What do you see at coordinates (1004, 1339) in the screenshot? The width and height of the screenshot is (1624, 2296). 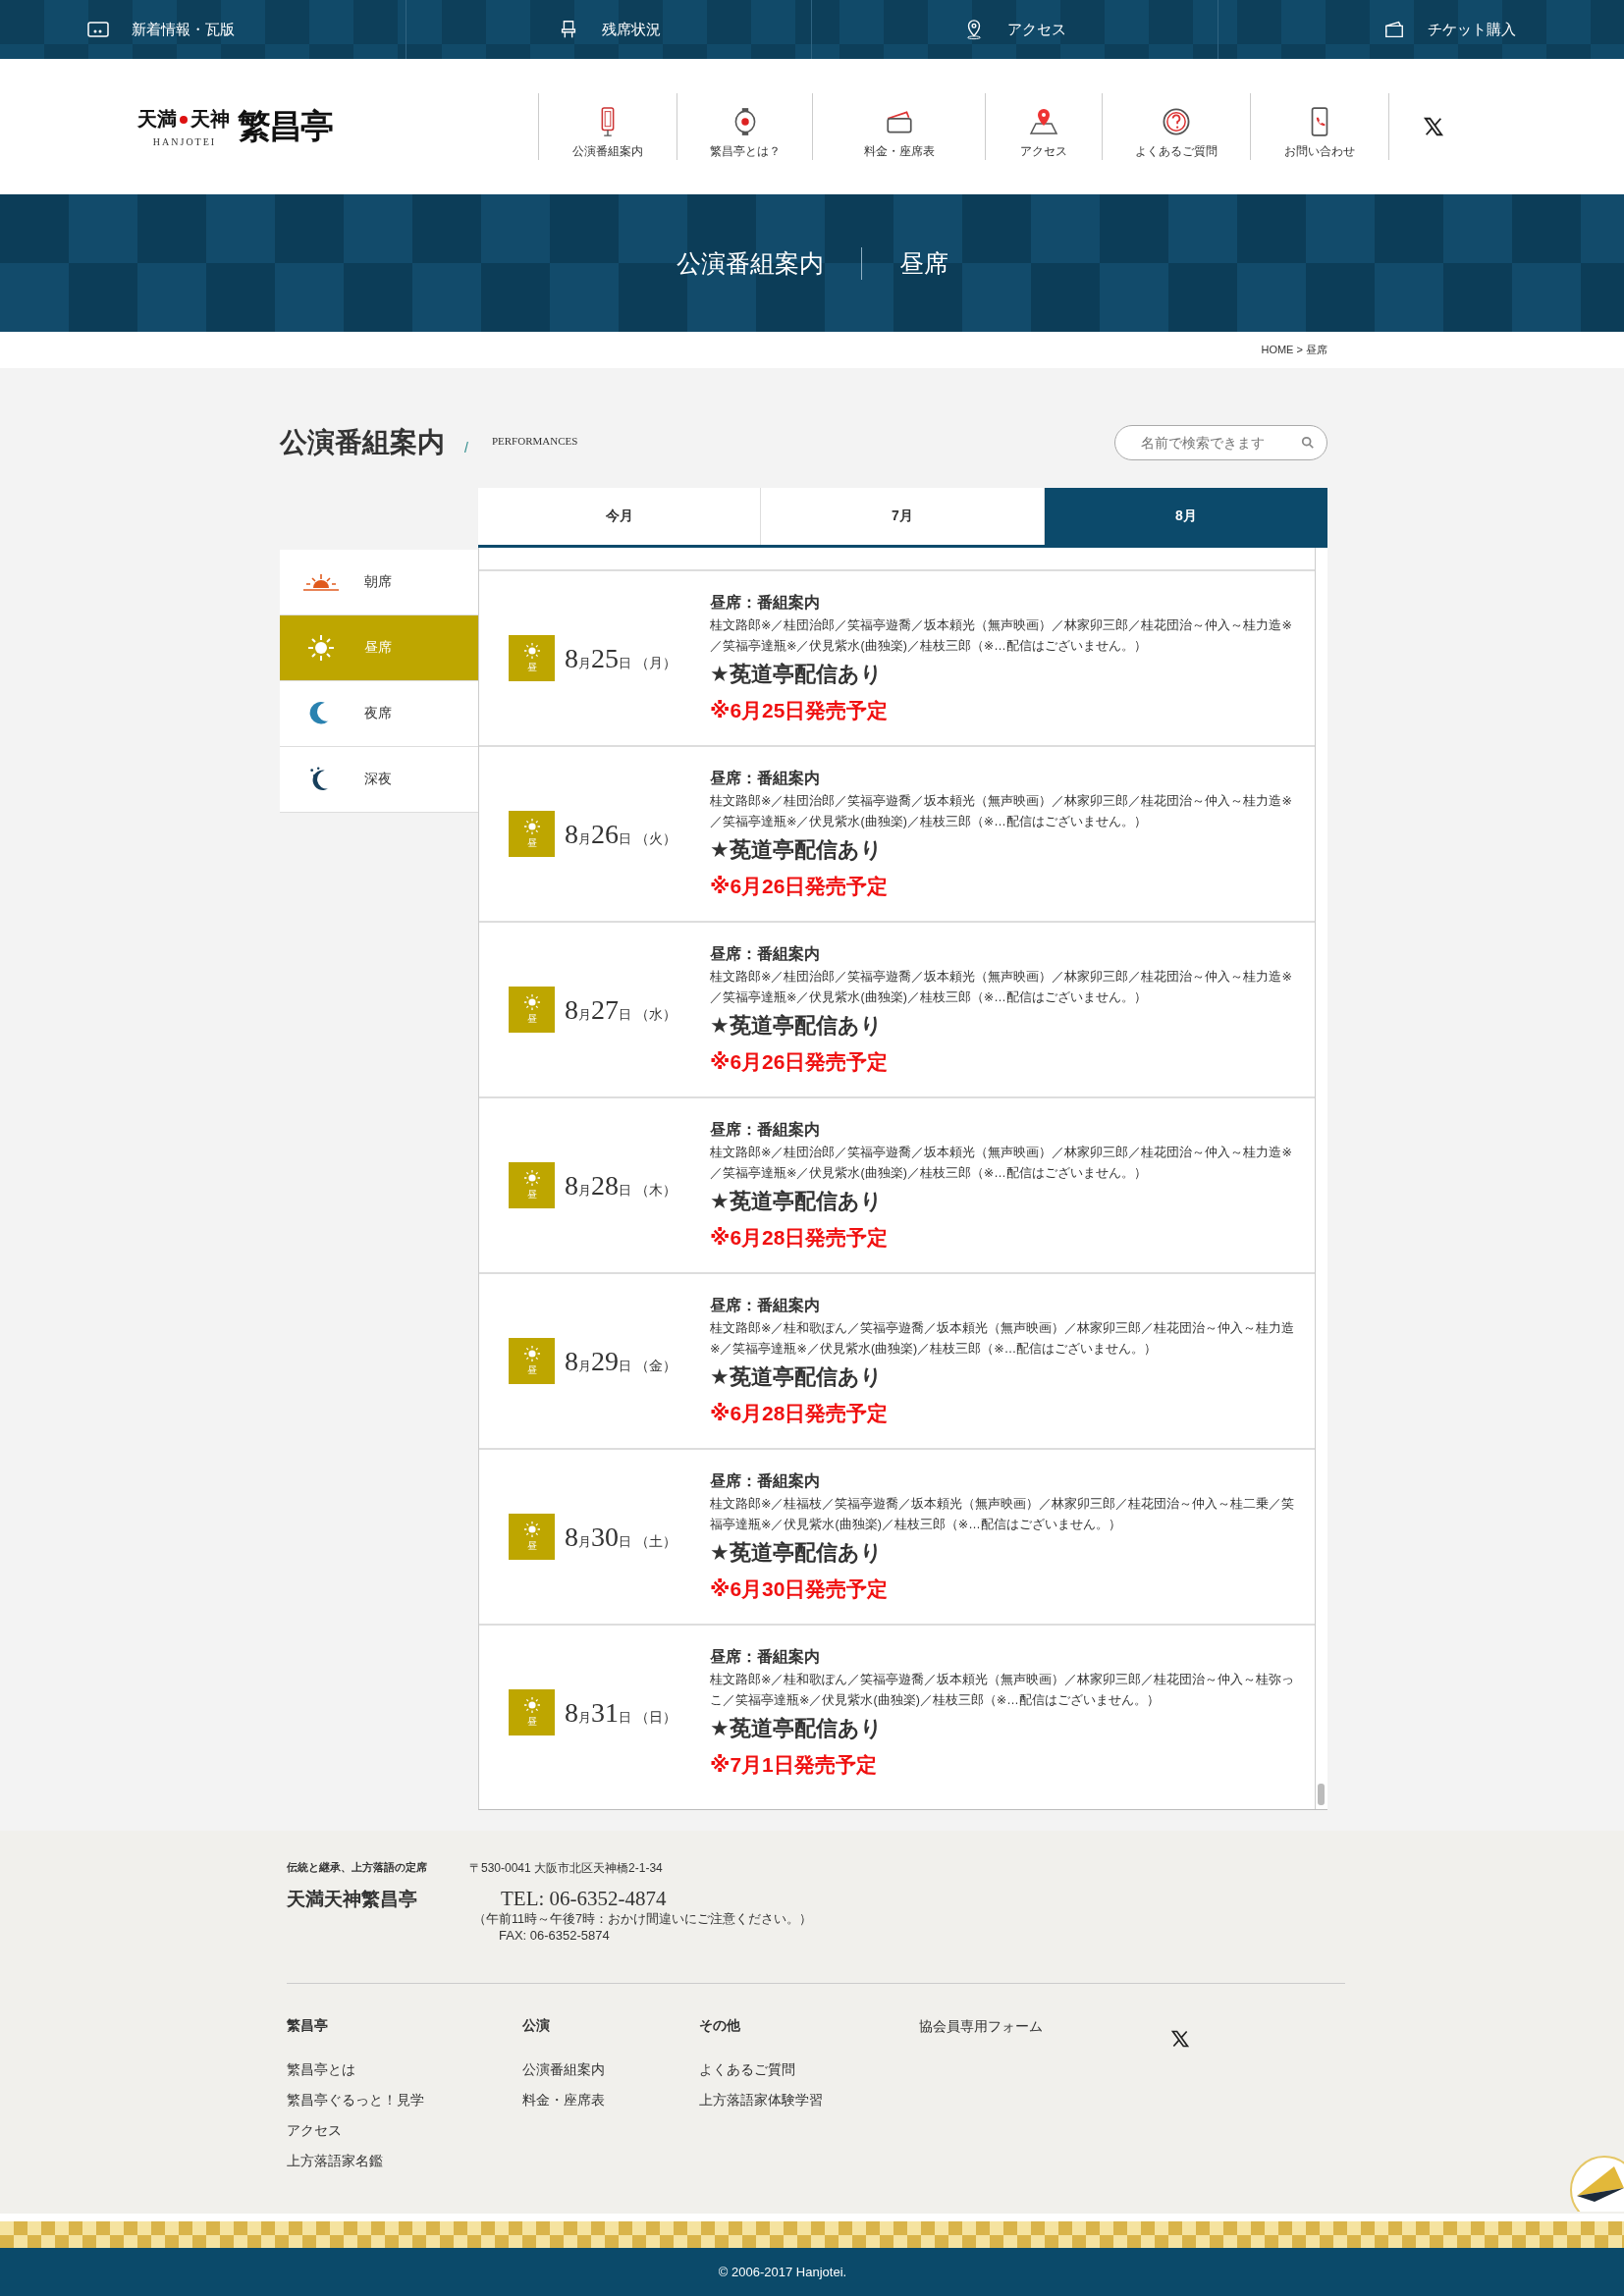 I see `performer-list: 桂文路郎※／桂和歌ぽん／笑福亭遊喬／坂本頼光（無声映画）／林家卯三郎／桂花団治～仲入～桂力造※／笑福亭達瓶※／伏見紫水(曲独楽)／桂枝三郎（※…配信はございません。）` at bounding box center [1004, 1339].